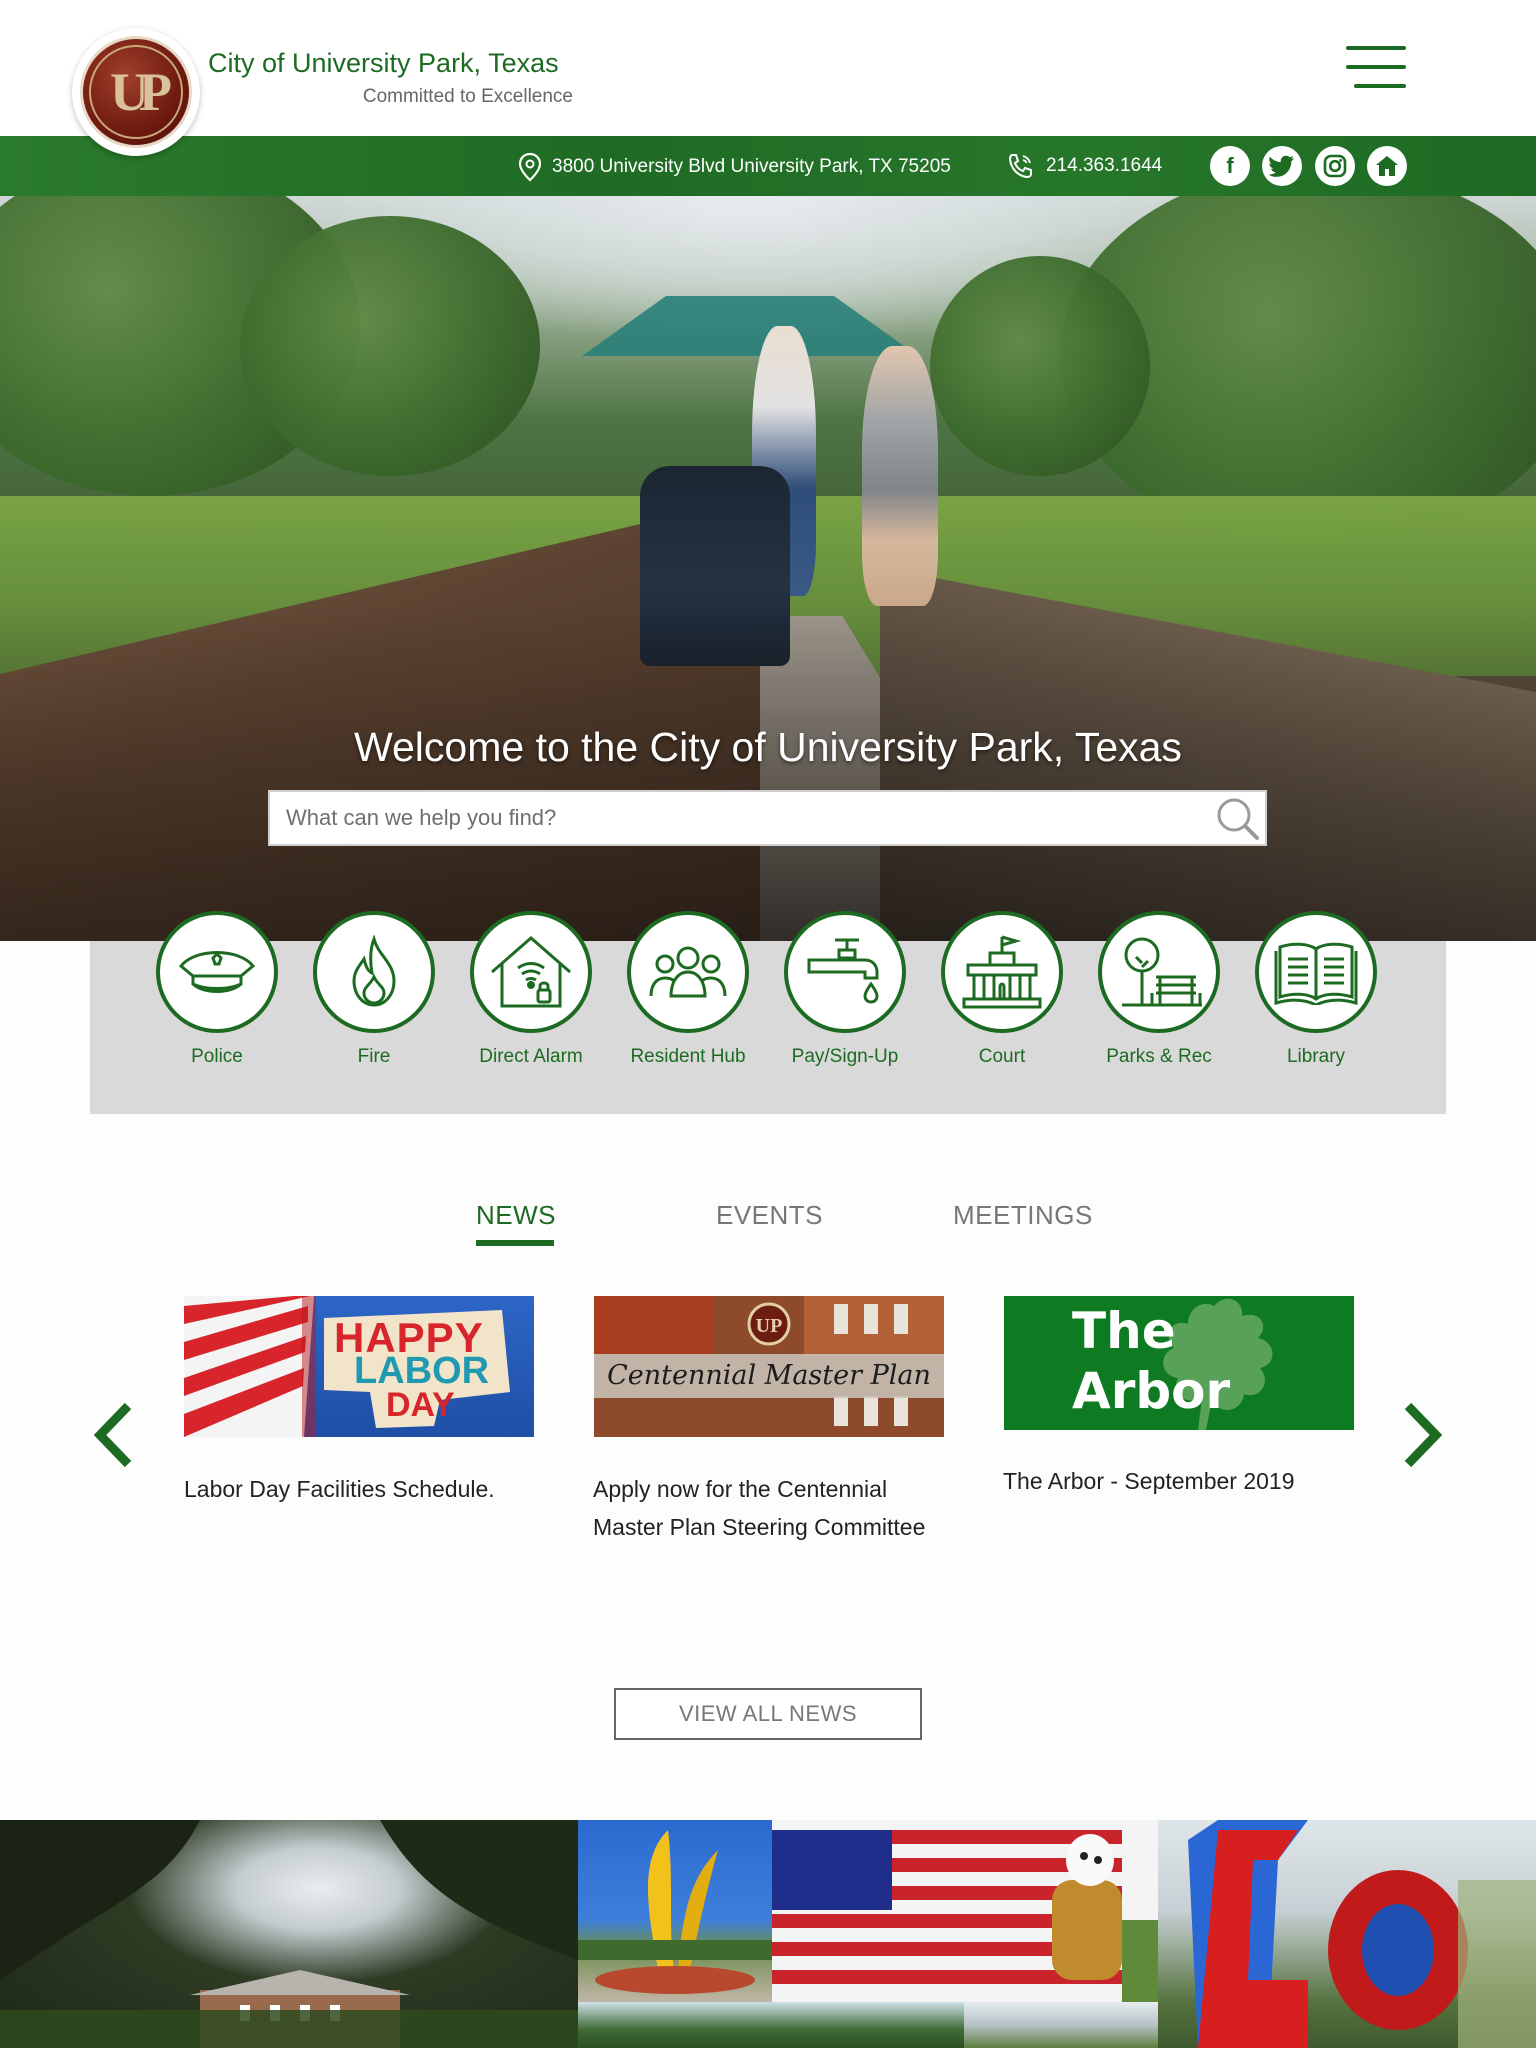 This screenshot has height=2048, width=1536. I want to click on site-tagline: Committed to Excellence, so click(467, 96).